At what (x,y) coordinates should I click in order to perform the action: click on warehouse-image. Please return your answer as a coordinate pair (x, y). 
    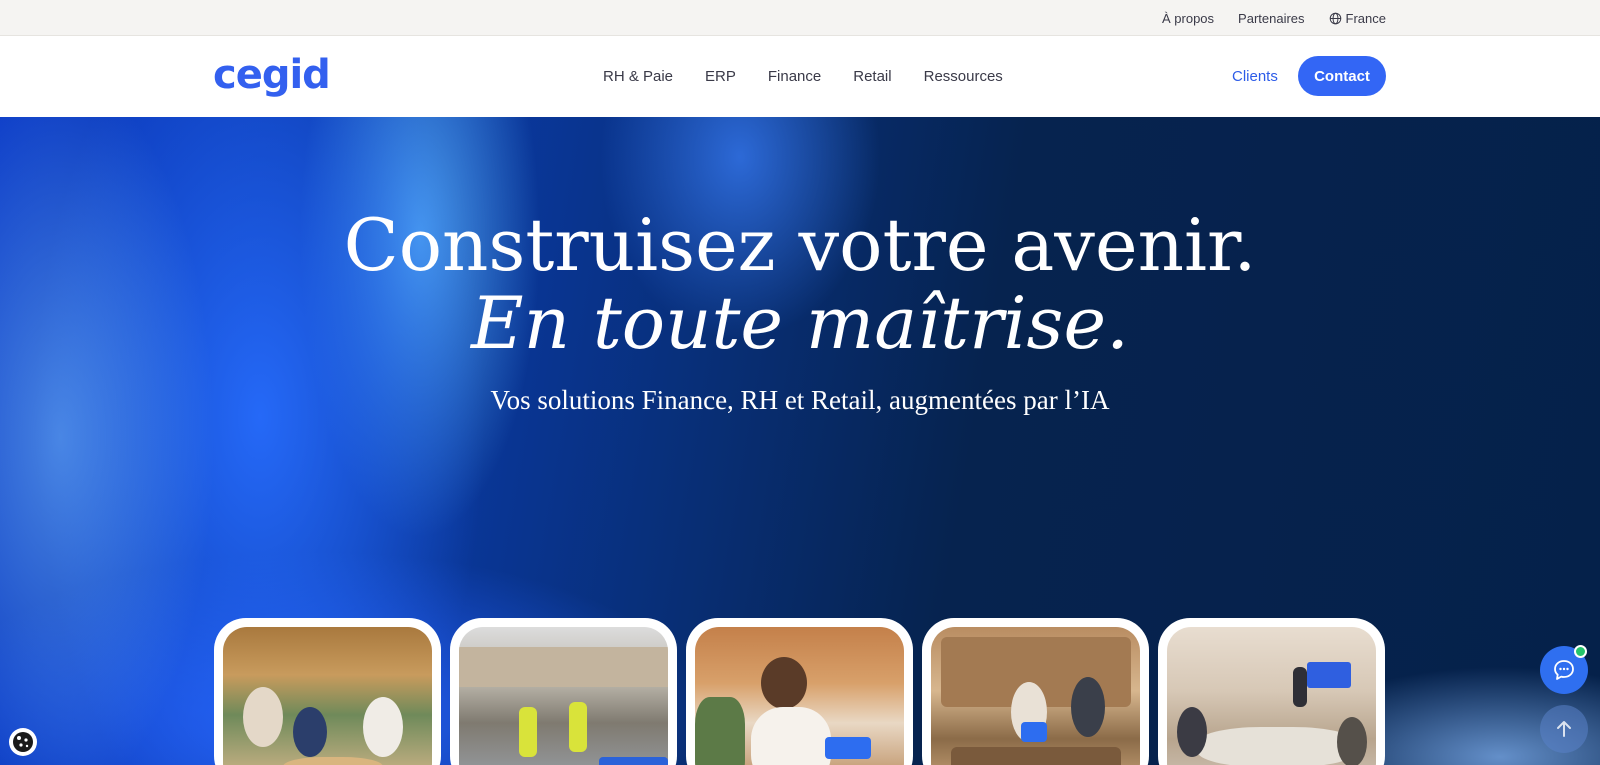
    Looking at the image, I should click on (563, 696).